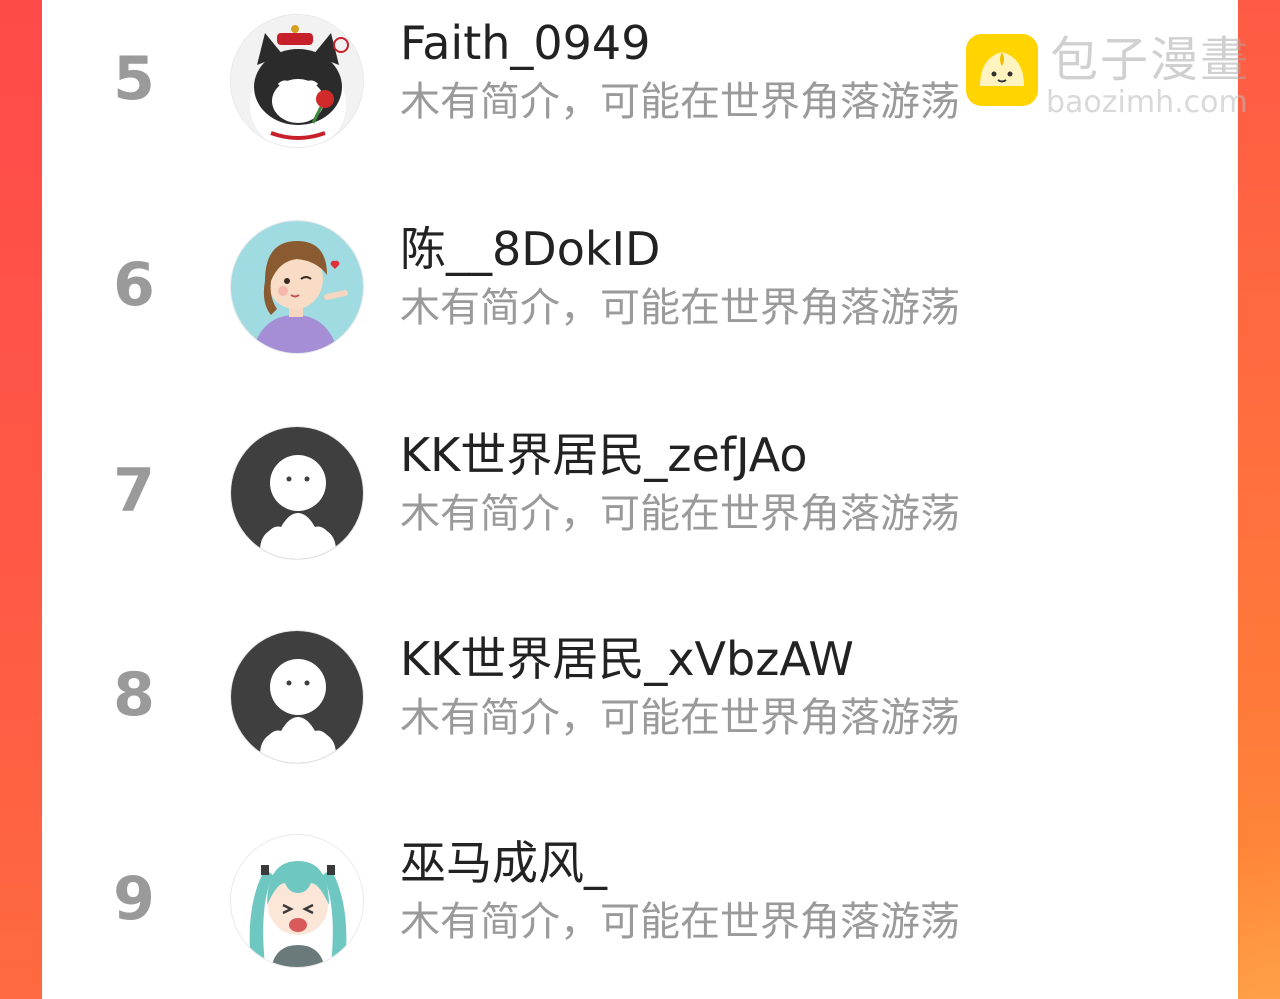  I want to click on username: KK世界居民_zefJAo, so click(604, 455).